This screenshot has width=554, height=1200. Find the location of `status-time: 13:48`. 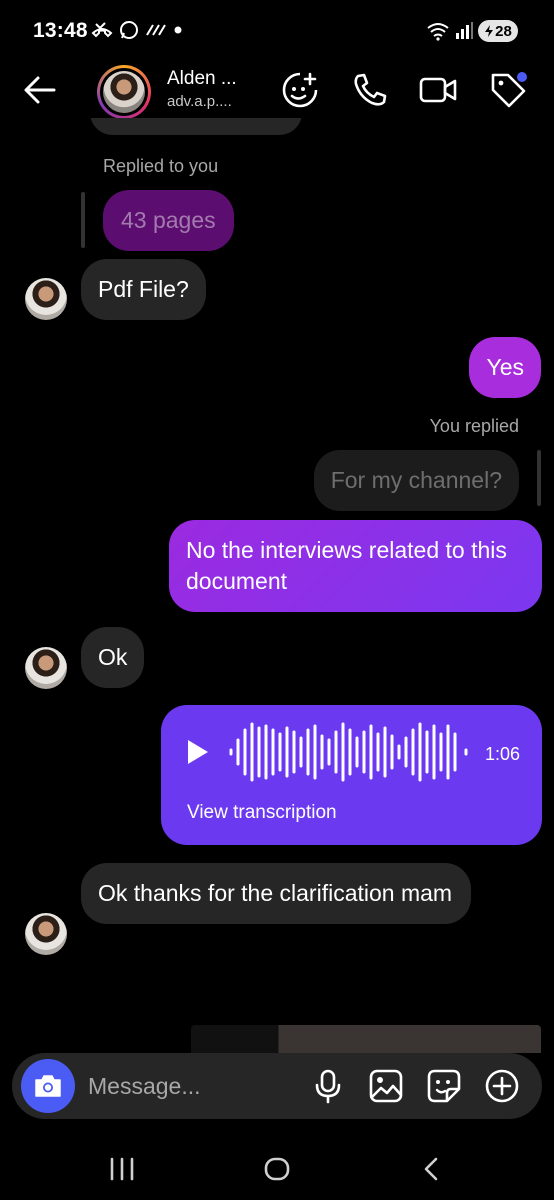

status-time: 13:48 is located at coordinates (60, 30).